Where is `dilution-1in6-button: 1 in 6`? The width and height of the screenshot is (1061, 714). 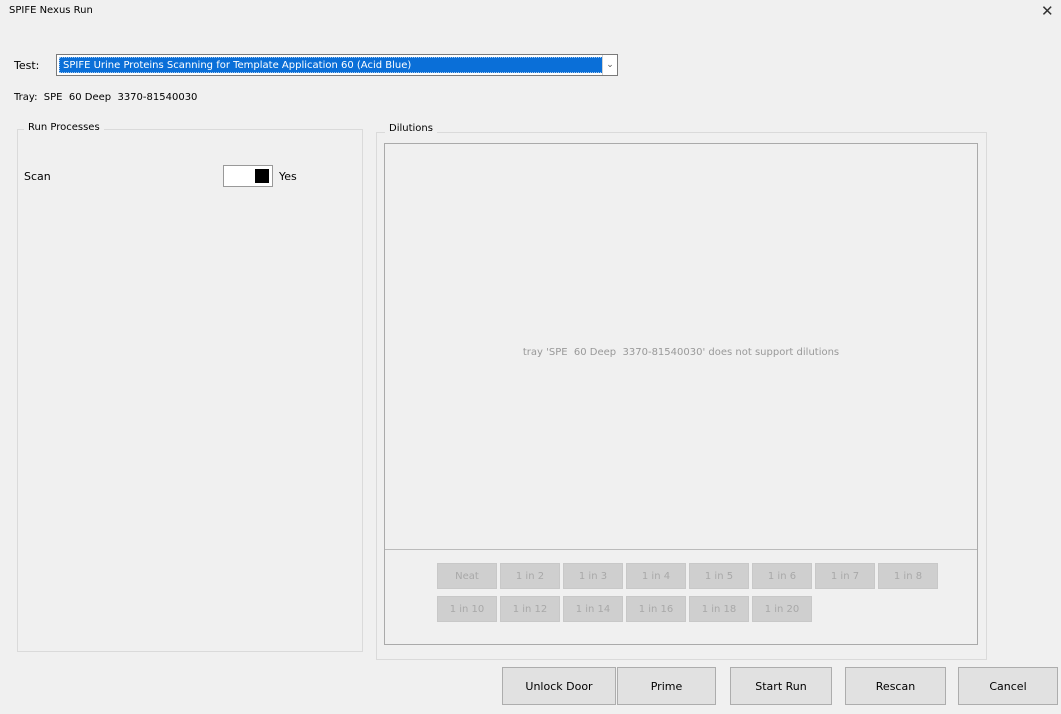 dilution-1in6-button: 1 in 6 is located at coordinates (782, 576).